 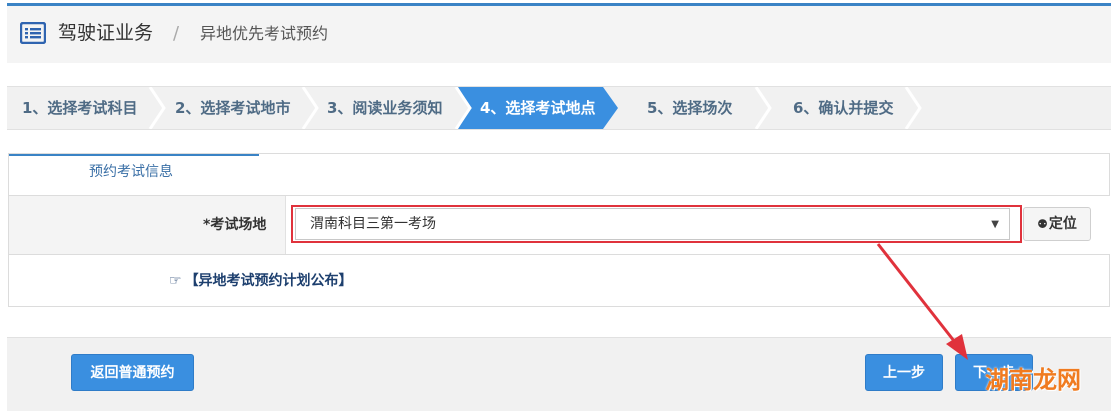 I want to click on locate-button: ⚉定位, so click(x=1057, y=224).